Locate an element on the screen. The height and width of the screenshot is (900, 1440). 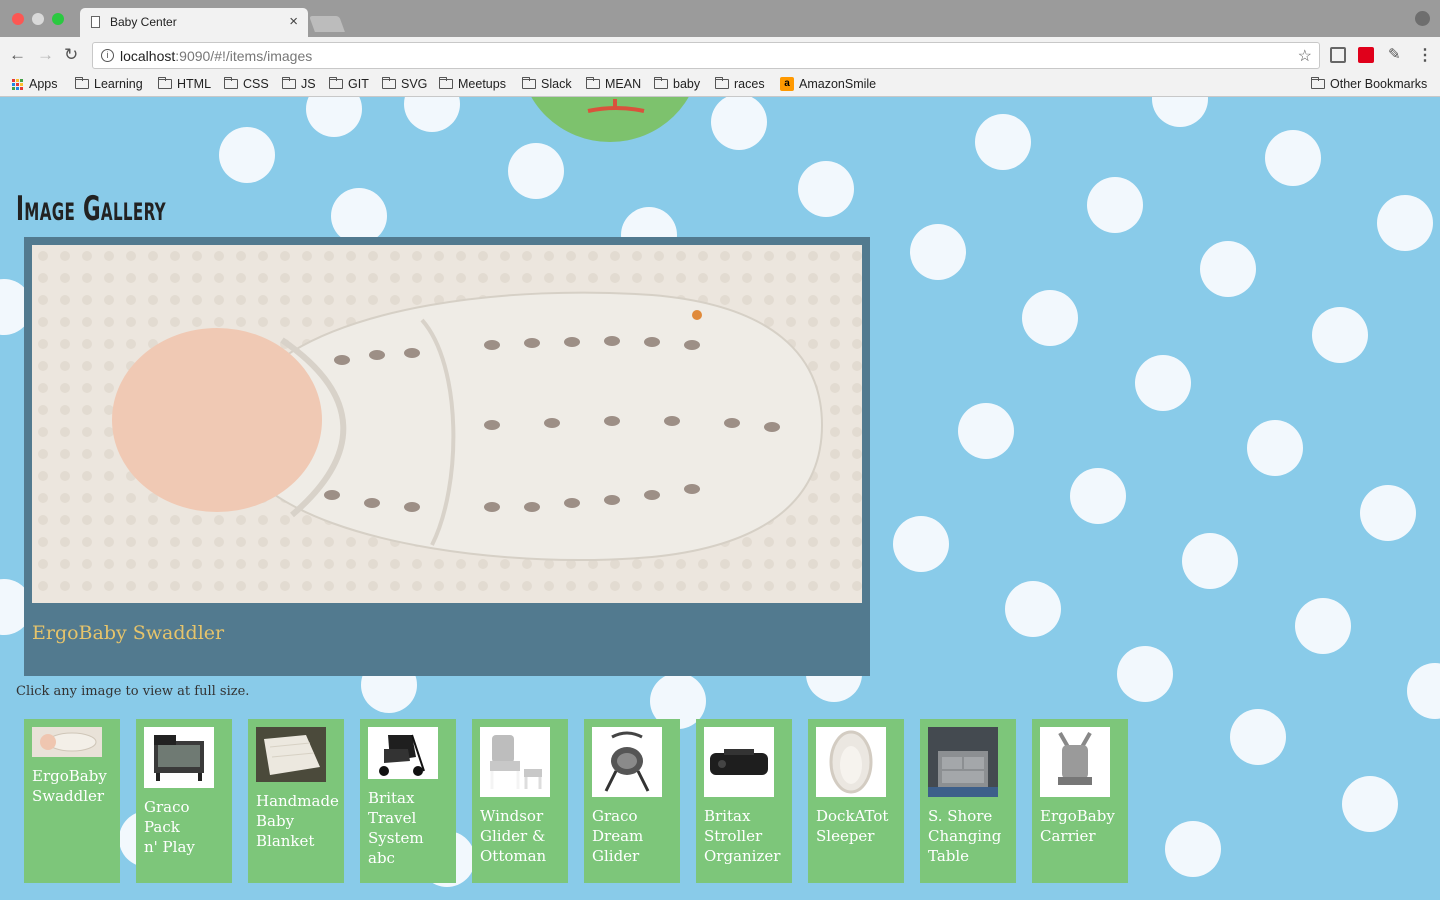
amazon-icon: a is located at coordinates (787, 84).